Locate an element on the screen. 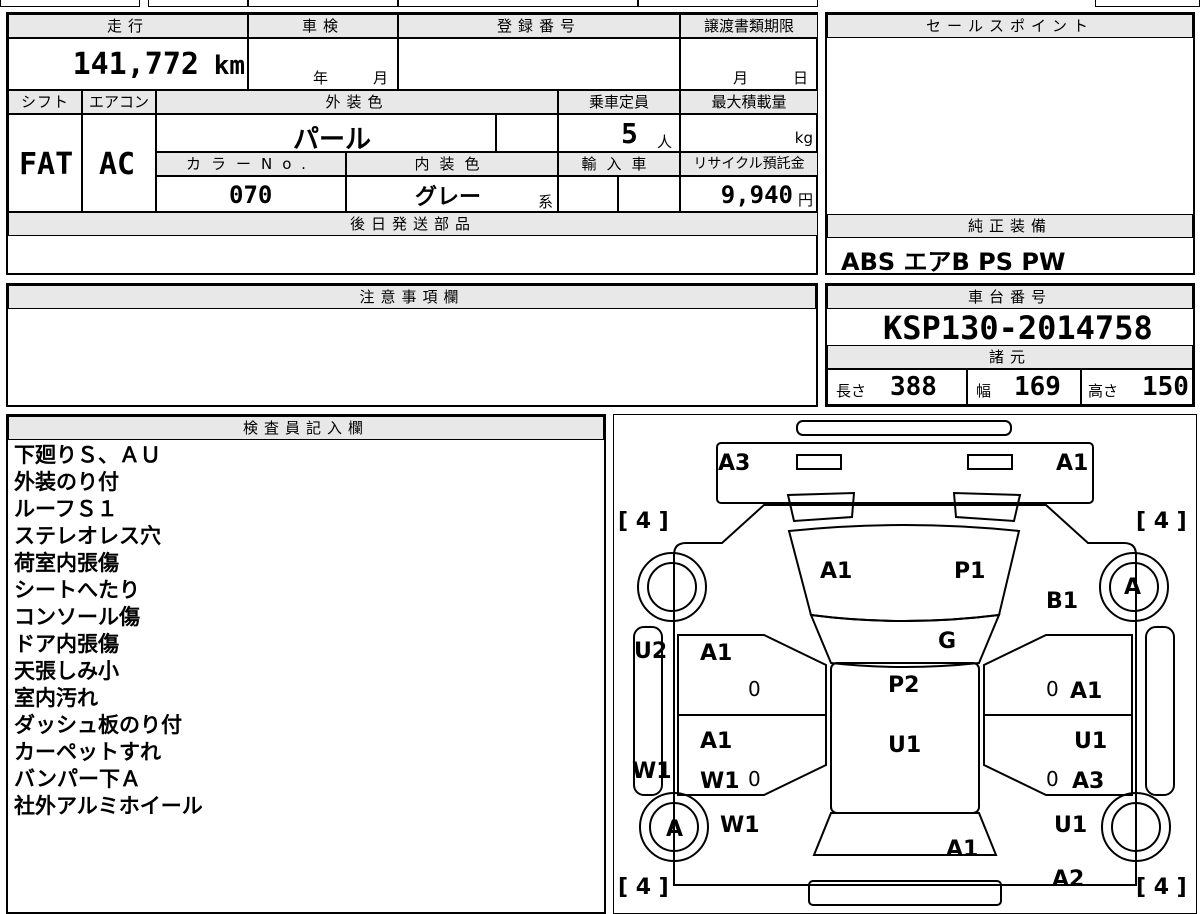 Image resolution: width=1200 pixels, height=914 pixels. tire-tread-rear-left: [ 4 ] is located at coordinates (643, 887).